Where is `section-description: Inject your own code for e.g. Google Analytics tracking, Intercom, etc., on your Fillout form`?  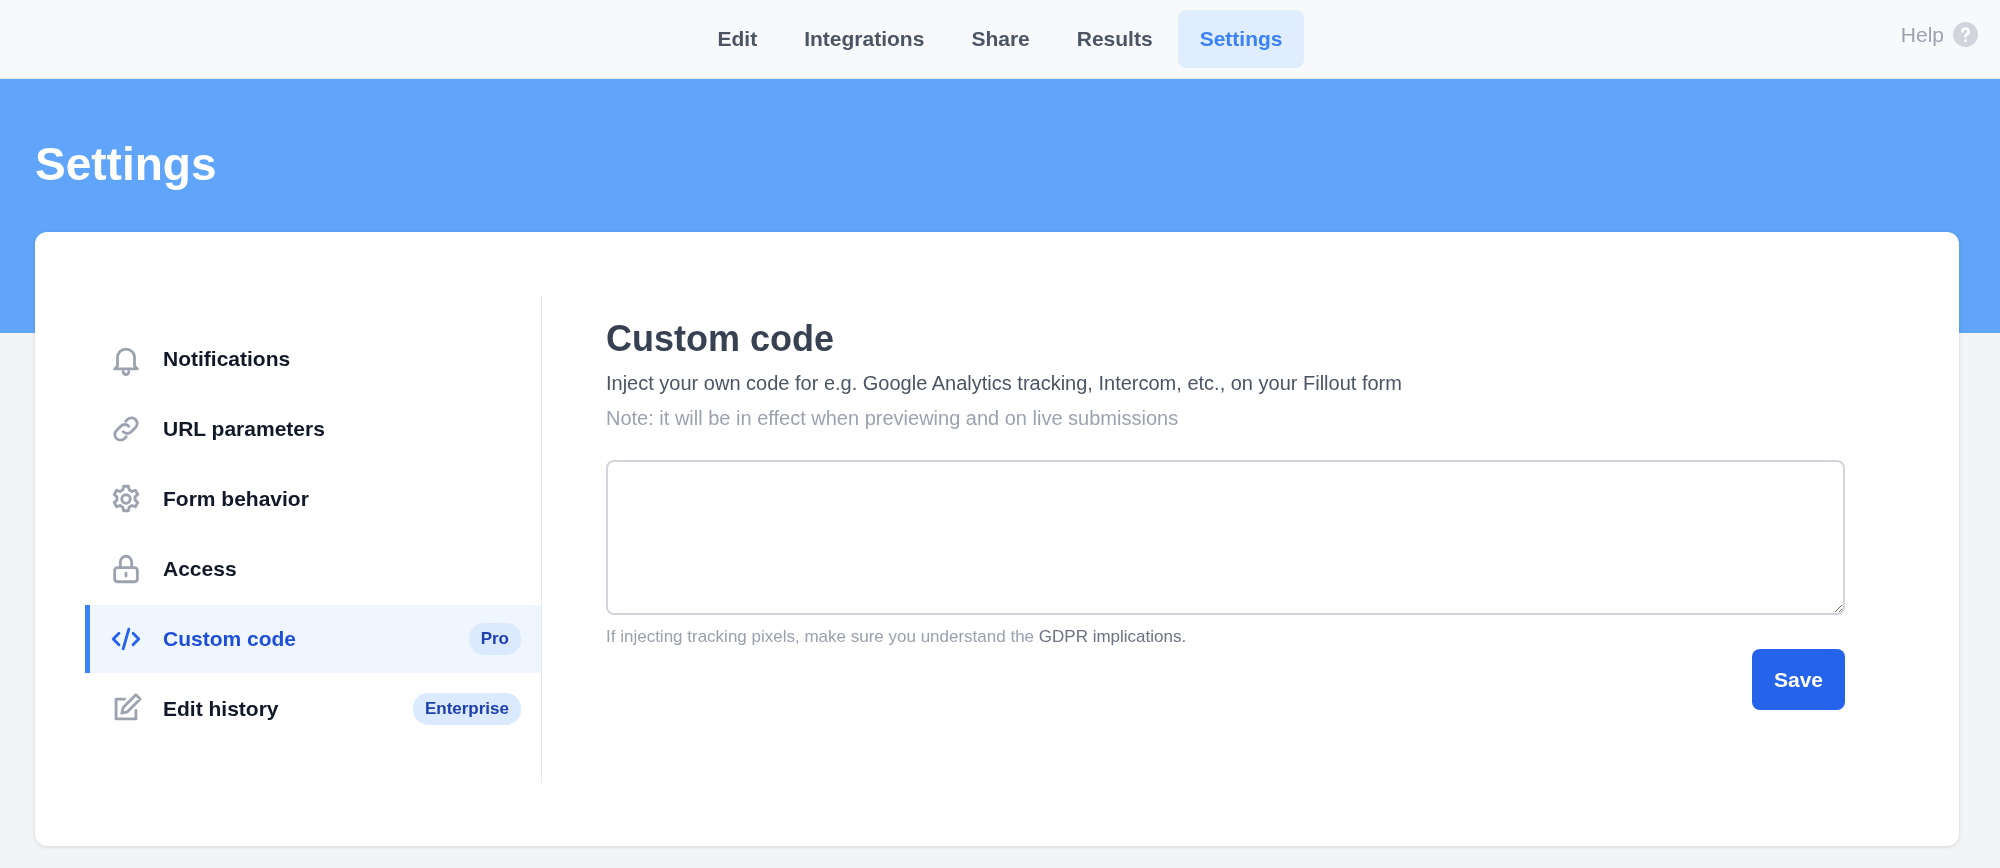
section-description: Inject your own code for e.g. Google Analytics tracking, Intercom, etc., on your Fillout form is located at coordinates (1004, 383).